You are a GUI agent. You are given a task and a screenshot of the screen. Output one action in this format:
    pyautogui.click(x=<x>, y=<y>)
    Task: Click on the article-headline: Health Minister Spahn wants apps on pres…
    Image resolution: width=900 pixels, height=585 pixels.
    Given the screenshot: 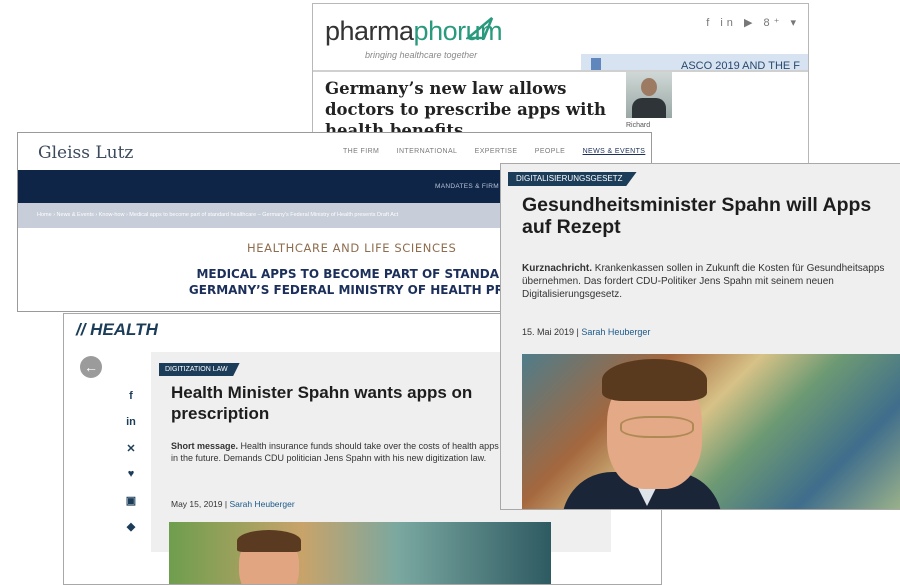 What is the action you would take?
    pyautogui.click(x=336, y=403)
    